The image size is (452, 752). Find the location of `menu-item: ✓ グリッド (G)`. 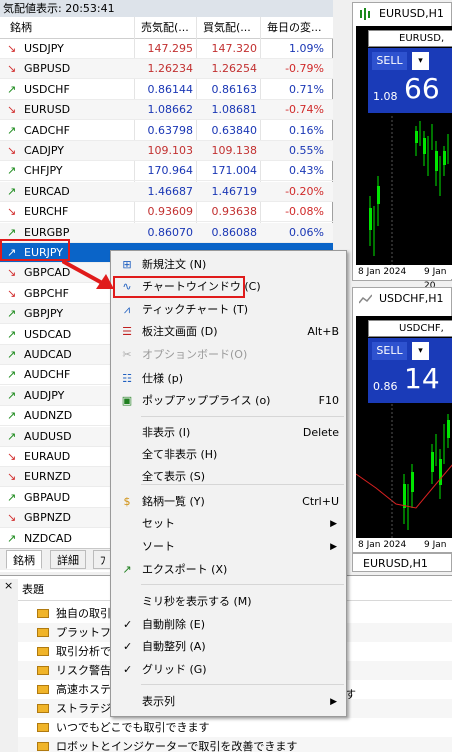

menu-item: ✓ グリッド (G) is located at coordinates (228, 670).